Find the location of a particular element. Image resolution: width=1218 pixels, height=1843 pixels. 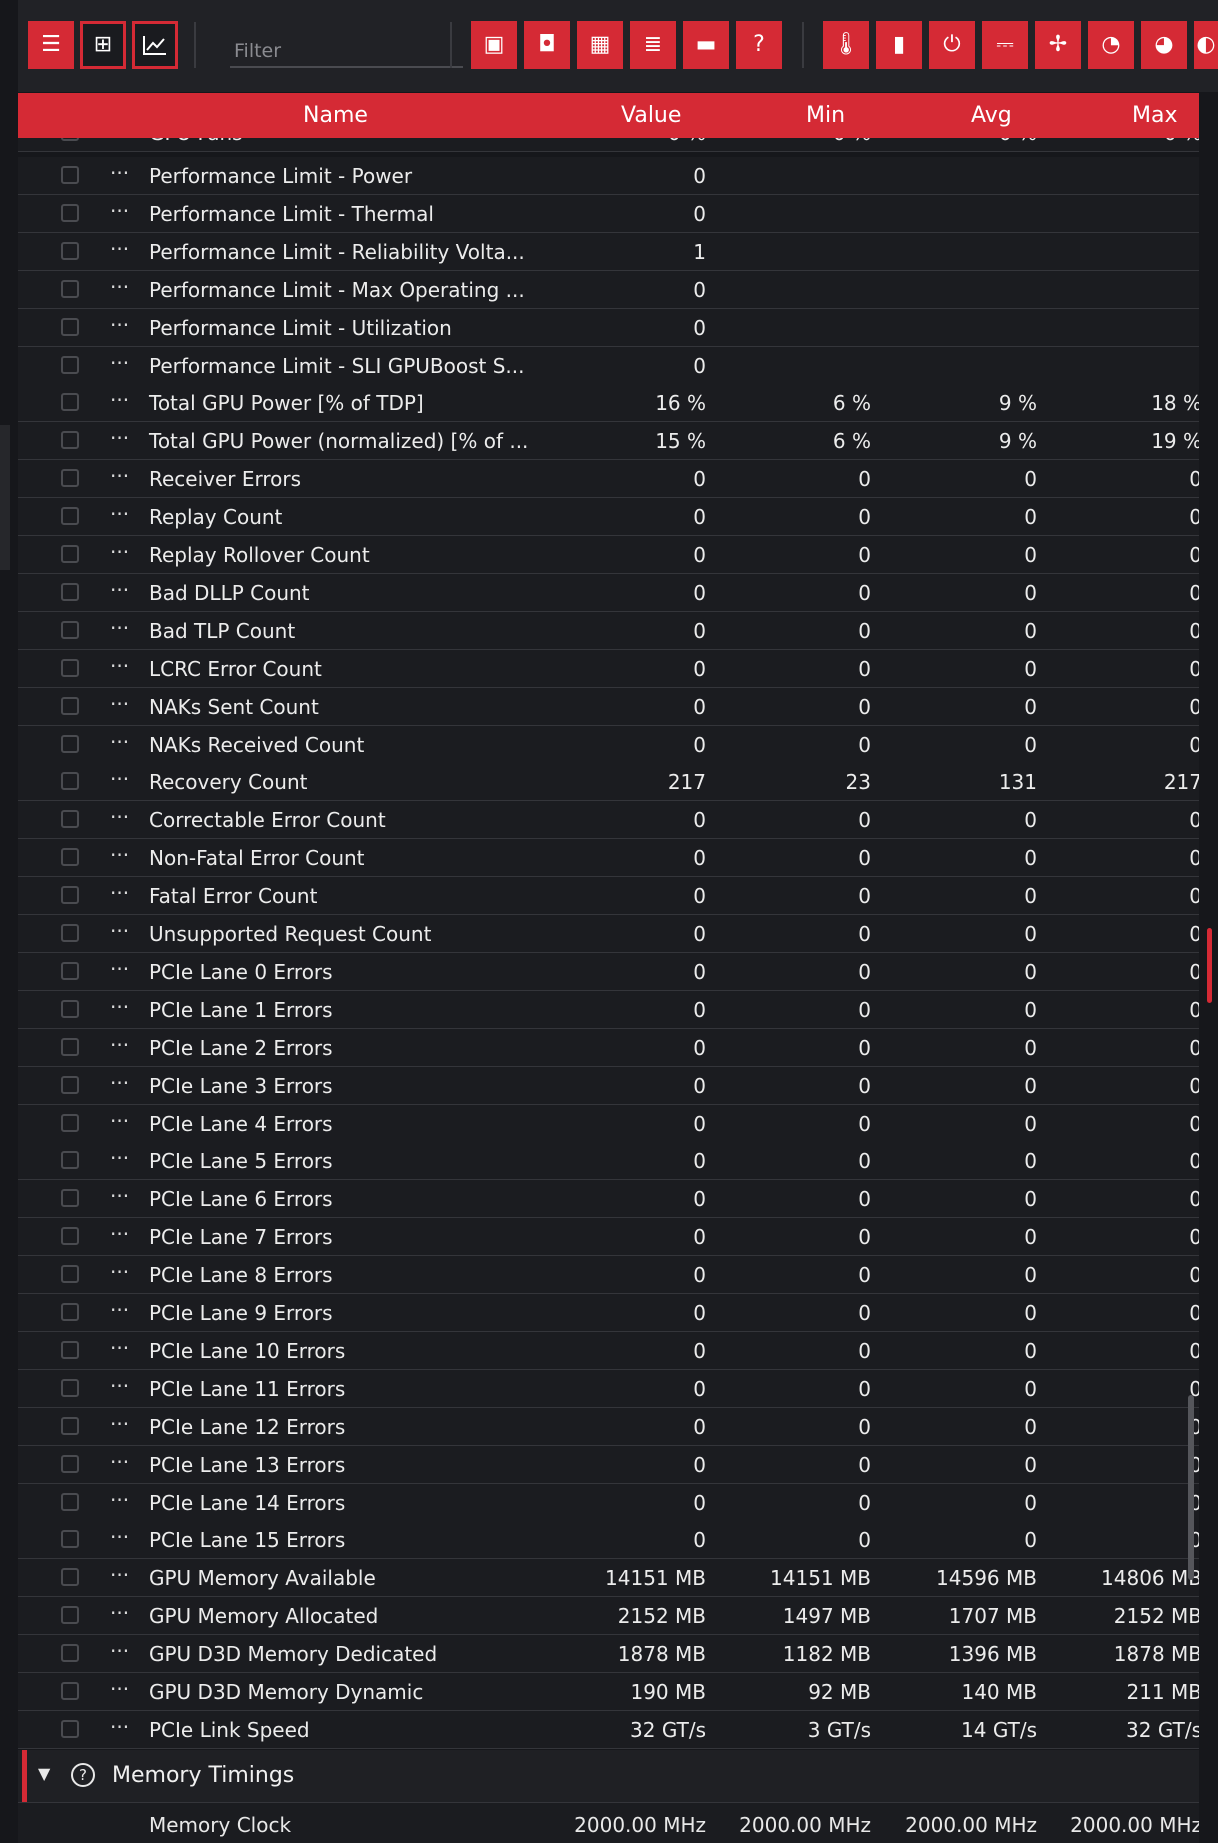

table-row: ··· PCIe Lane 4 Errors 0 0 0 0 is located at coordinates (608, 1123).